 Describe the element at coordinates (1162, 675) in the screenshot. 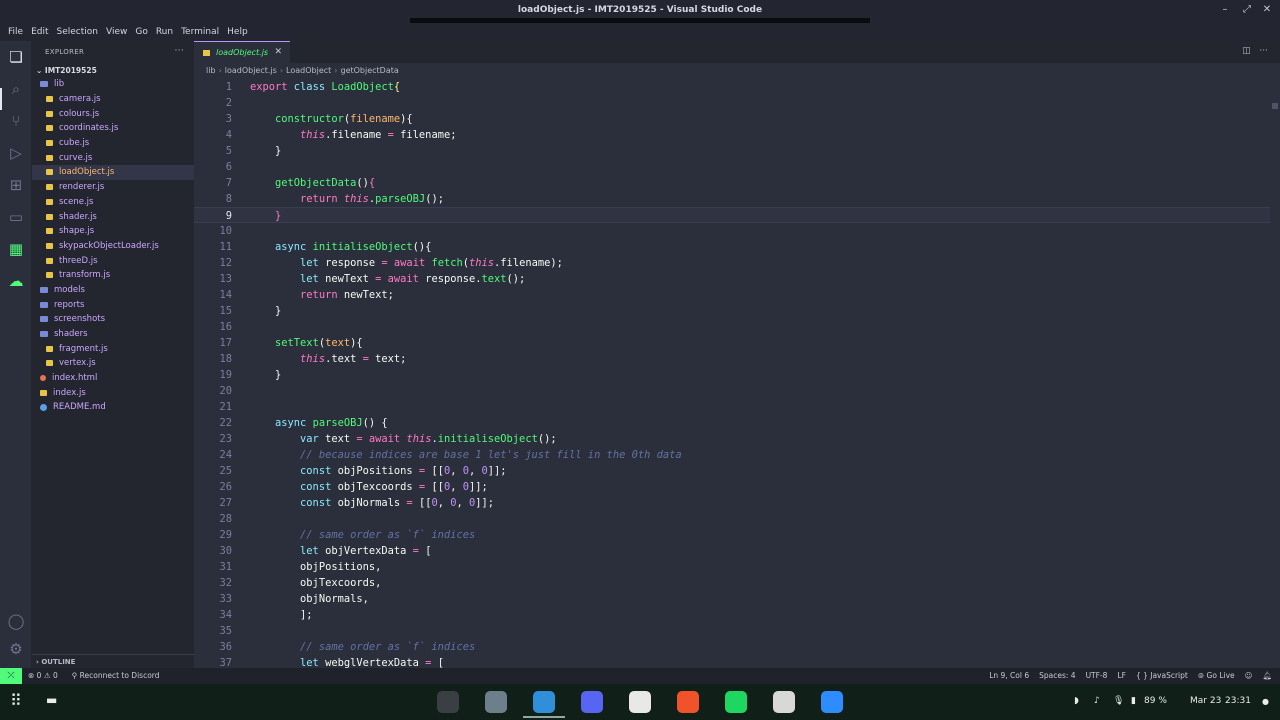

I see `language-mode: { } JavaScript` at that location.